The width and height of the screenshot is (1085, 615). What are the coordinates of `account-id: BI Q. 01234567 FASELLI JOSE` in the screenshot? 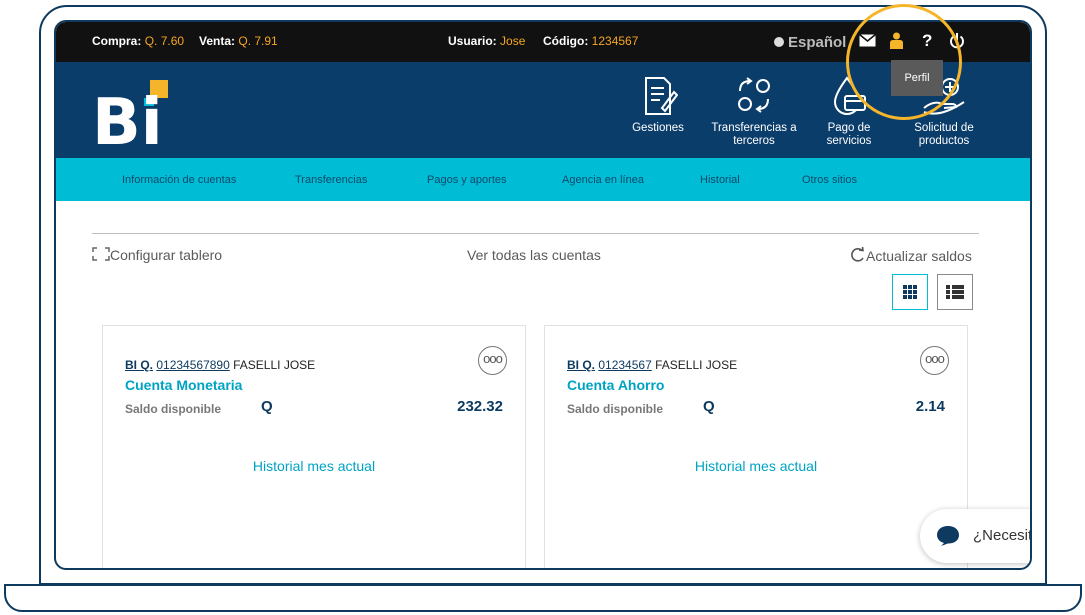 It's located at (652, 365).